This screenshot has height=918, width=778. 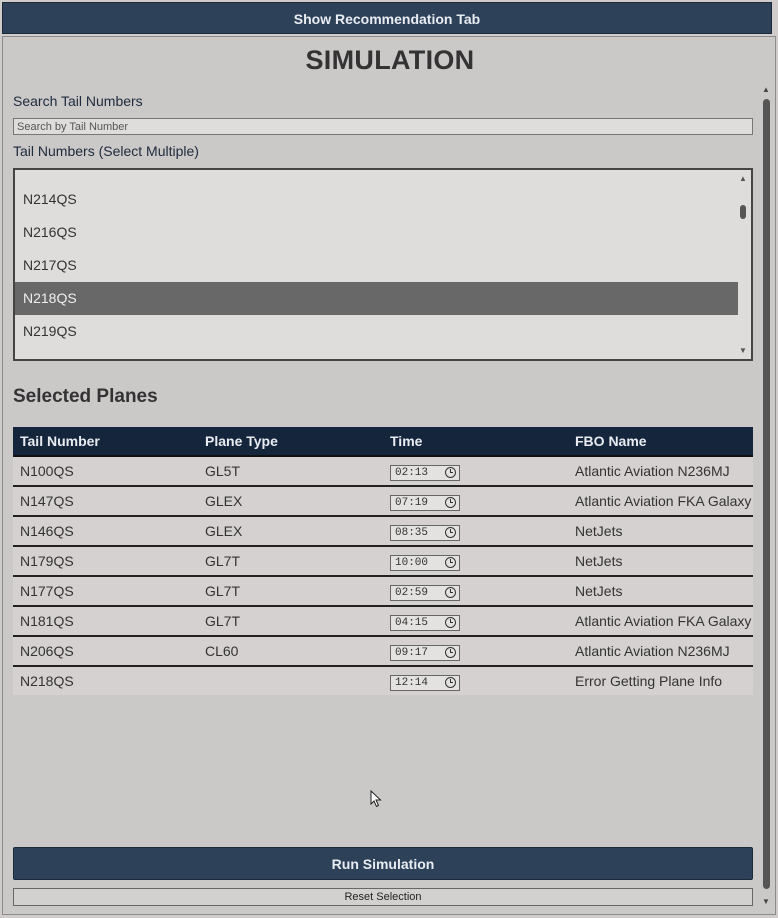 What do you see at coordinates (475, 591) in the screenshot?
I see `cell-time: 02:59` at bounding box center [475, 591].